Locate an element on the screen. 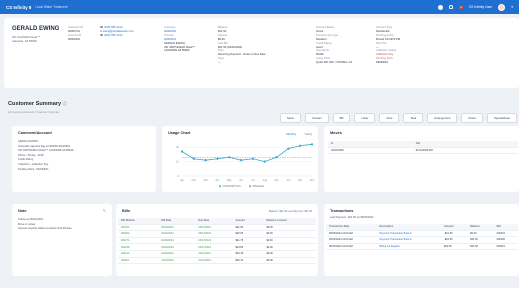 The height and width of the screenshot is (288, 519). legend-swatch-consumption is located at coordinates (220, 186).